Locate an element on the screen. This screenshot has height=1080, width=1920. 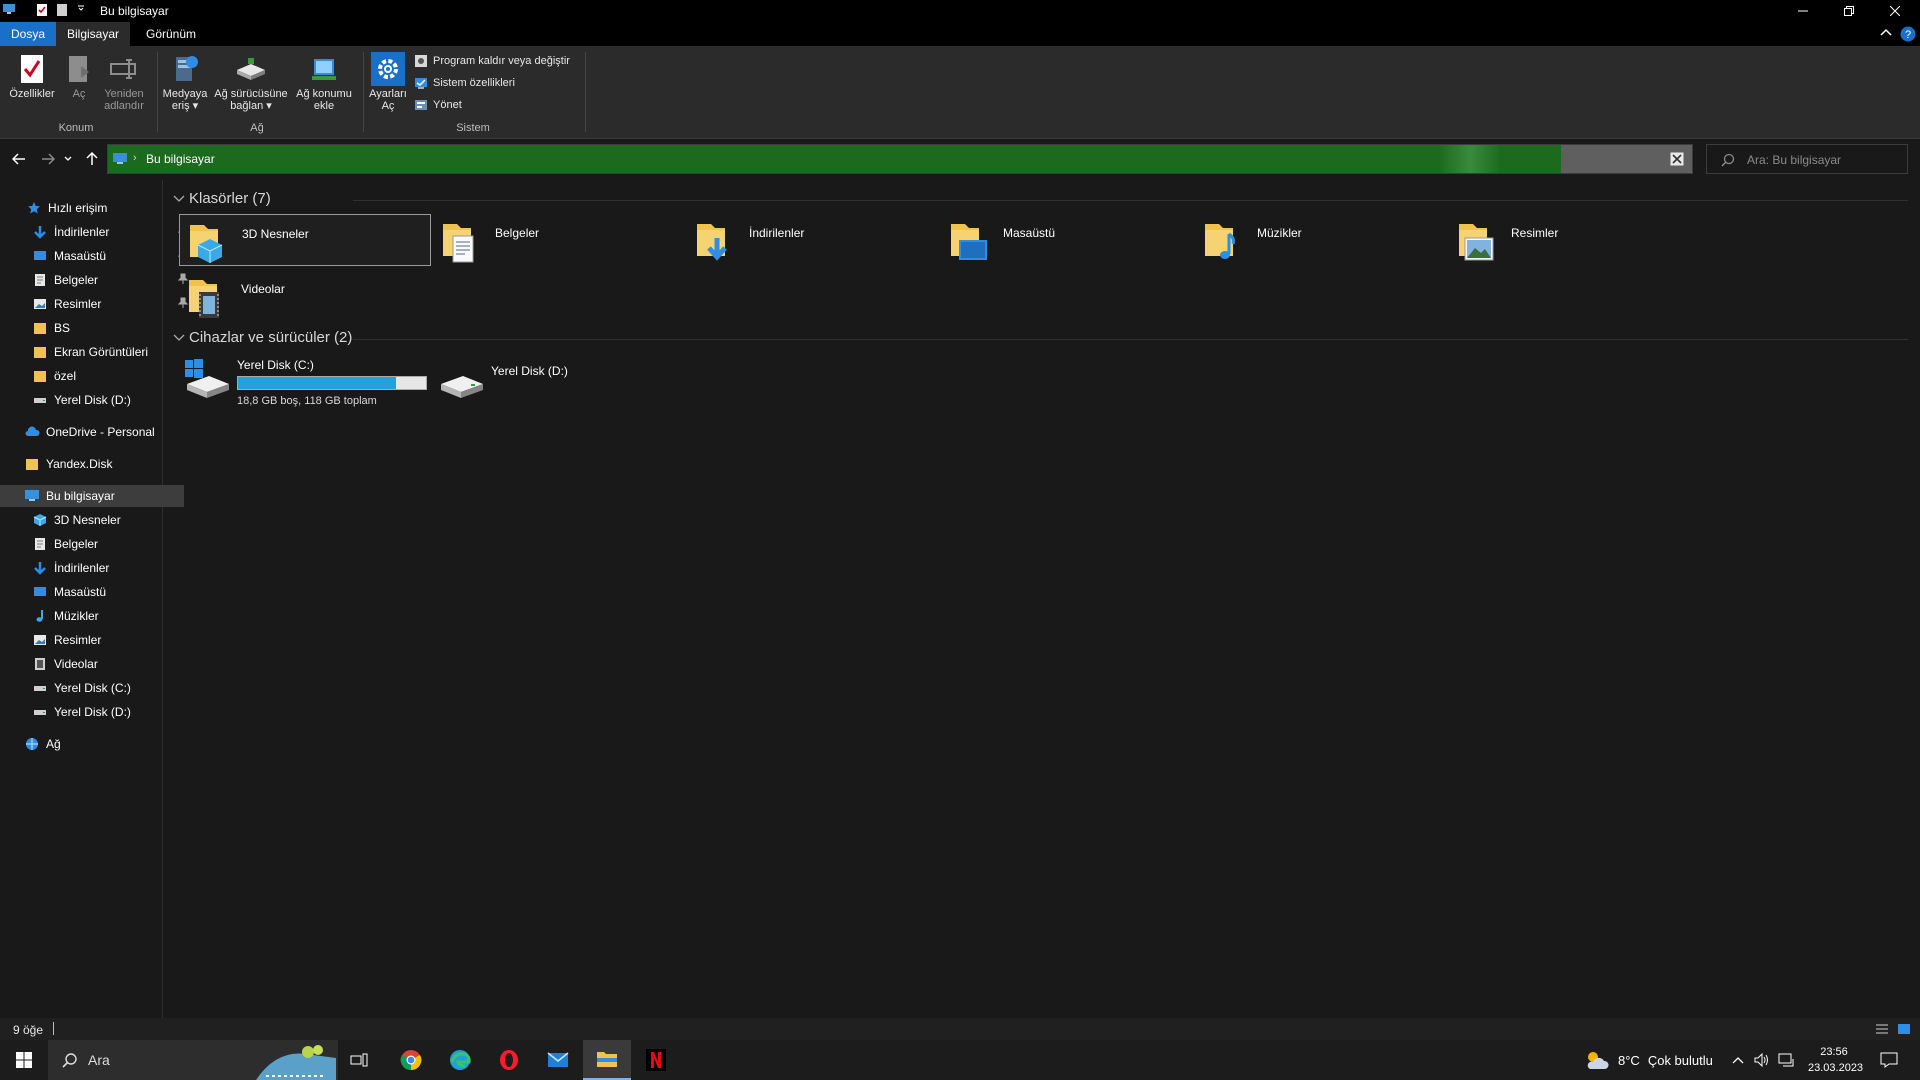
action-center-button is located at coordinates (1889, 1060).